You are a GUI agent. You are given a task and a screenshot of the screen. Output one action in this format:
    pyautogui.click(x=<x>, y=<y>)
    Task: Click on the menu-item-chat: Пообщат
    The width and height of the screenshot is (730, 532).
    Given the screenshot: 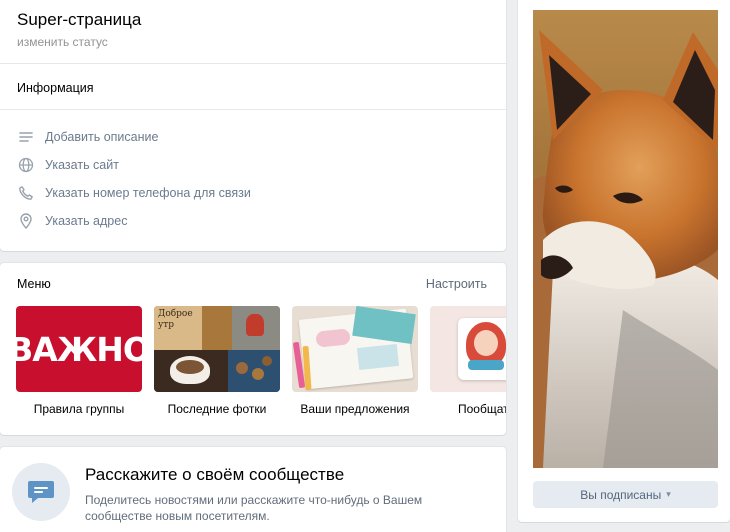 What is the action you would take?
    pyautogui.click(x=468, y=361)
    